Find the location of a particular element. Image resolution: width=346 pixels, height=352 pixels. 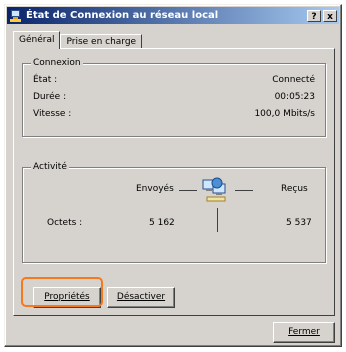

bytes-sent-value: 5 162 is located at coordinates (162, 223).